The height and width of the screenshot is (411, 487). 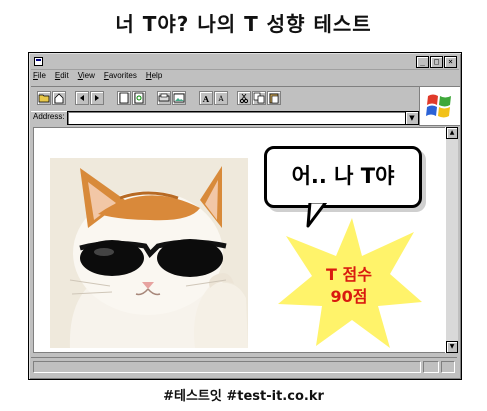 What do you see at coordinates (39, 78) in the screenshot?
I see `menu-file: File` at bounding box center [39, 78].